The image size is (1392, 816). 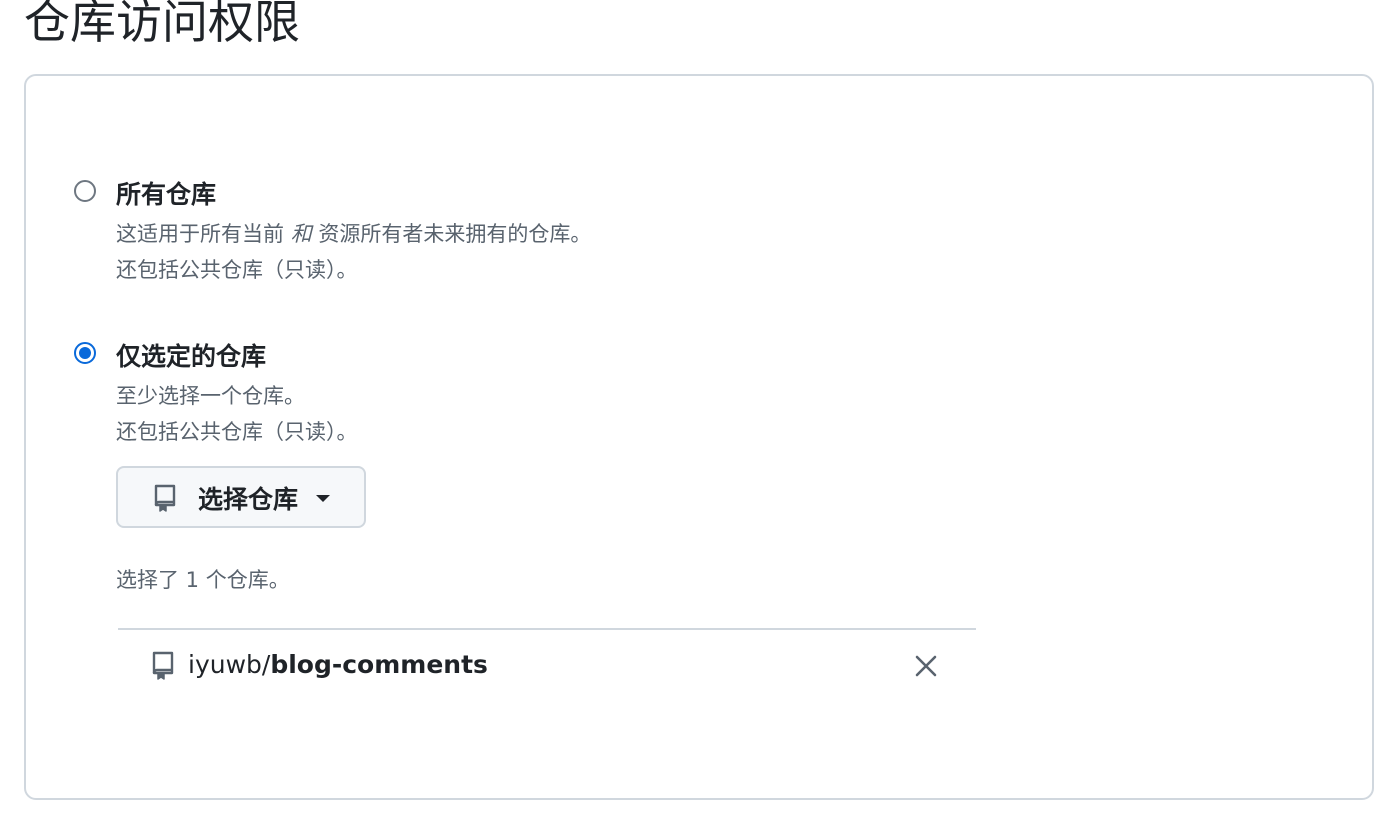 What do you see at coordinates (210, 396) in the screenshot?
I see `option-selected-description: 至少选择一个仓库。` at bounding box center [210, 396].